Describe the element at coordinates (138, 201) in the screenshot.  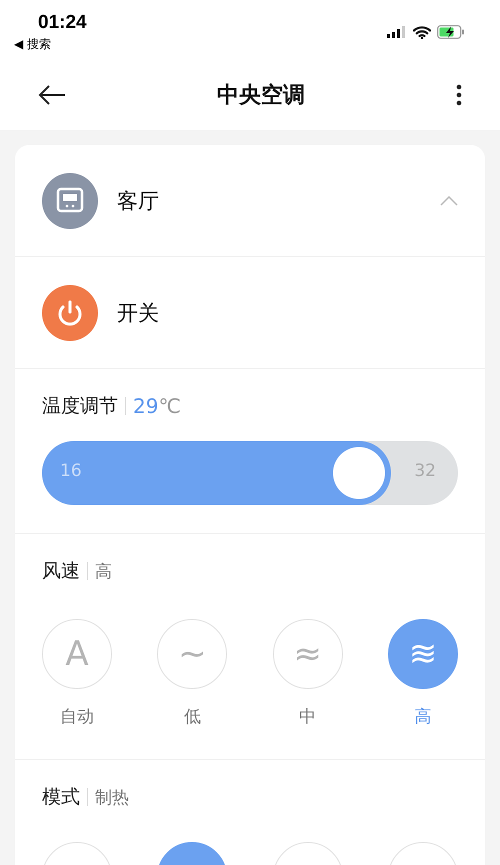
I see `room-name: 客厅` at that location.